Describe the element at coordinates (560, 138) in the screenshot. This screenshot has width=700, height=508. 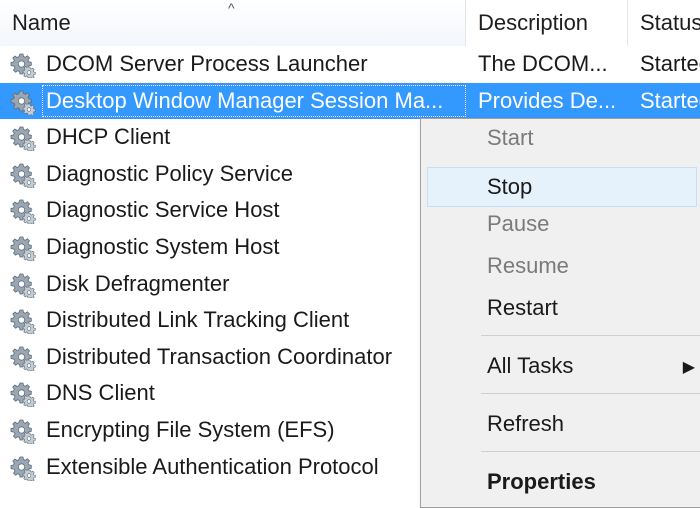
I see `menu-item-start: Start` at that location.